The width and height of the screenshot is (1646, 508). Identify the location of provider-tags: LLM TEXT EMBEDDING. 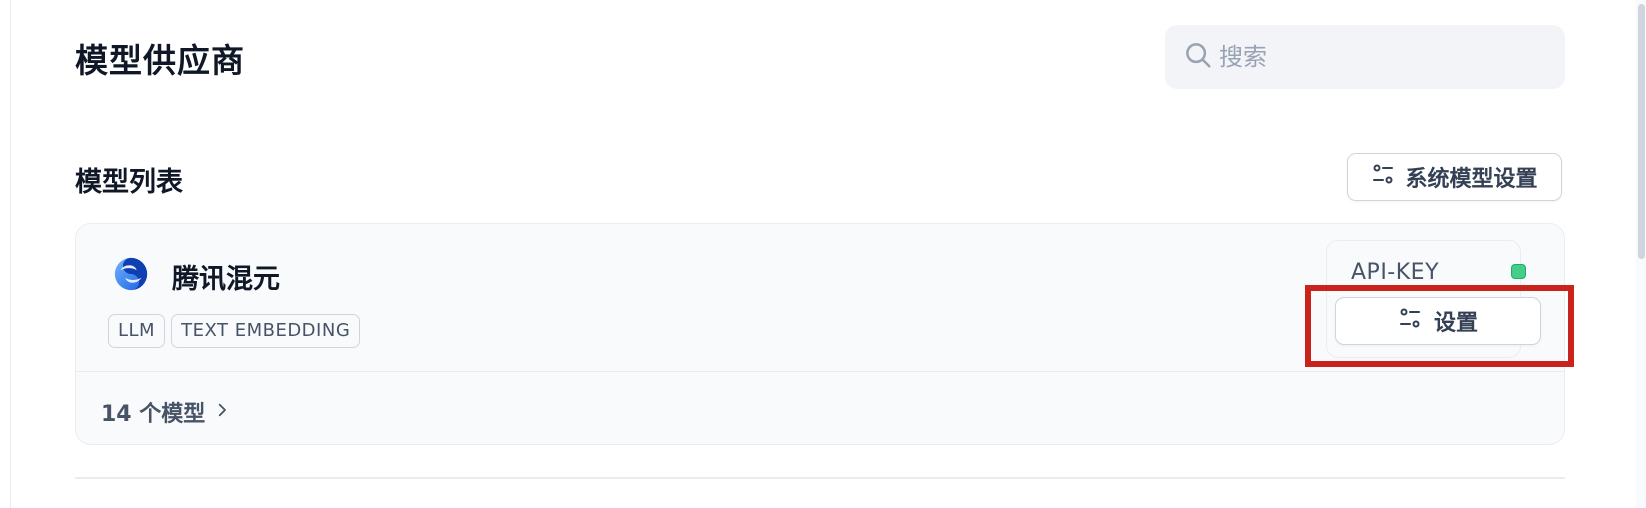
(234, 331).